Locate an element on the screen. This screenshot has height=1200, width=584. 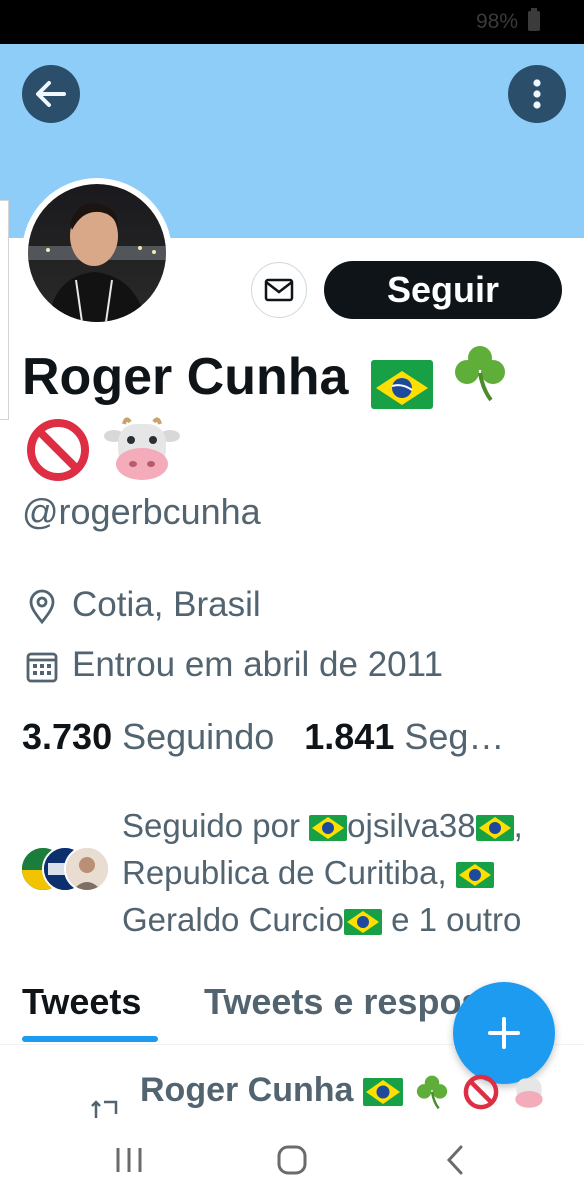
display-name-text: Roger Cunha is located at coordinates (185, 377).